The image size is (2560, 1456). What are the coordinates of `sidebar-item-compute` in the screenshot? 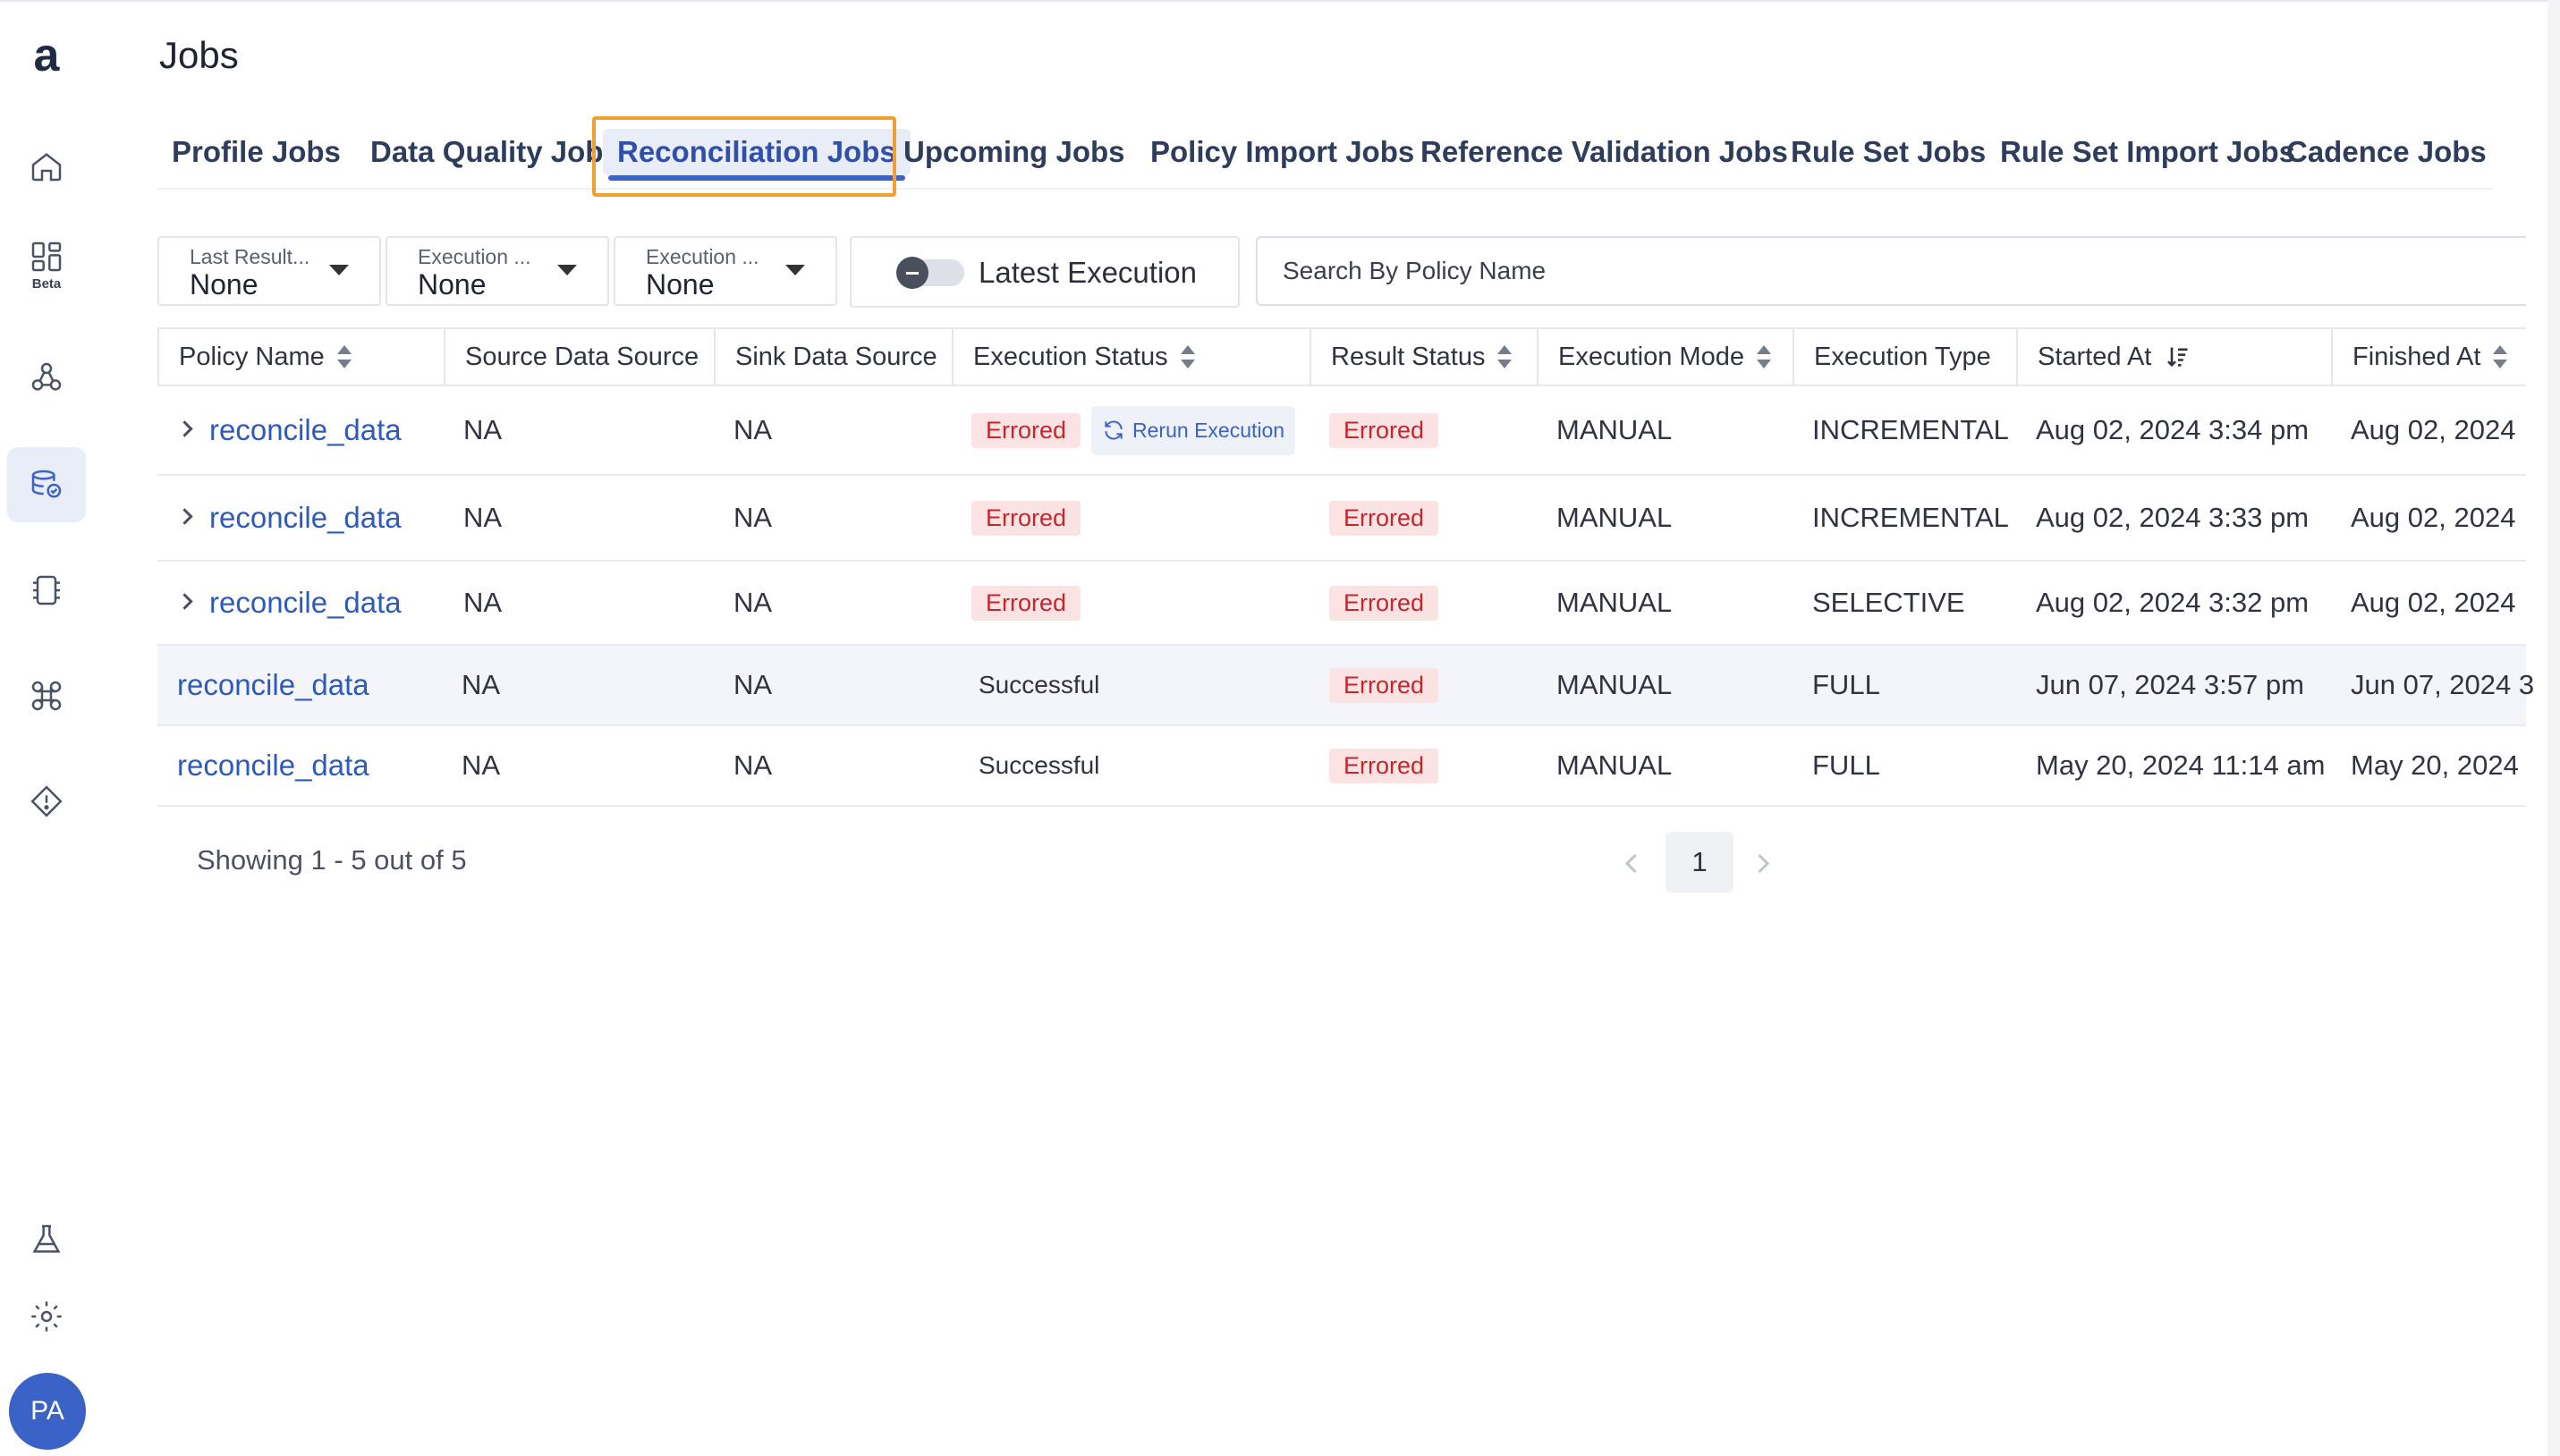 It's located at (46, 590).